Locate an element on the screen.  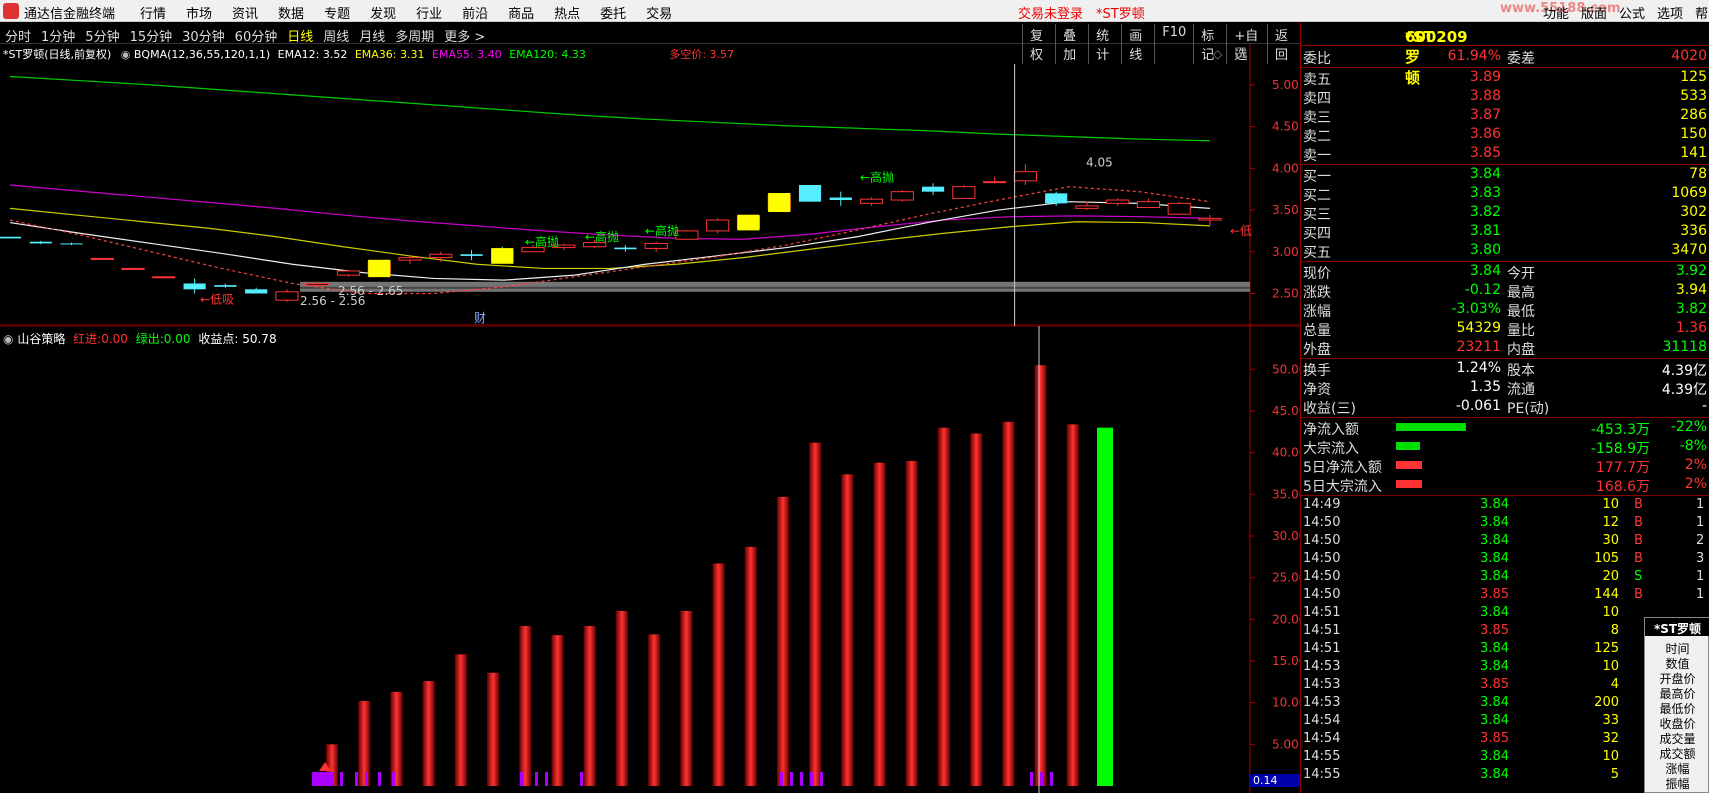
period-tabs: 分时 1分钟 5分钟 15分钟 30分钟 60分钟 日线 周线 月线 多周期 更多 > is located at coordinates (245, 35).